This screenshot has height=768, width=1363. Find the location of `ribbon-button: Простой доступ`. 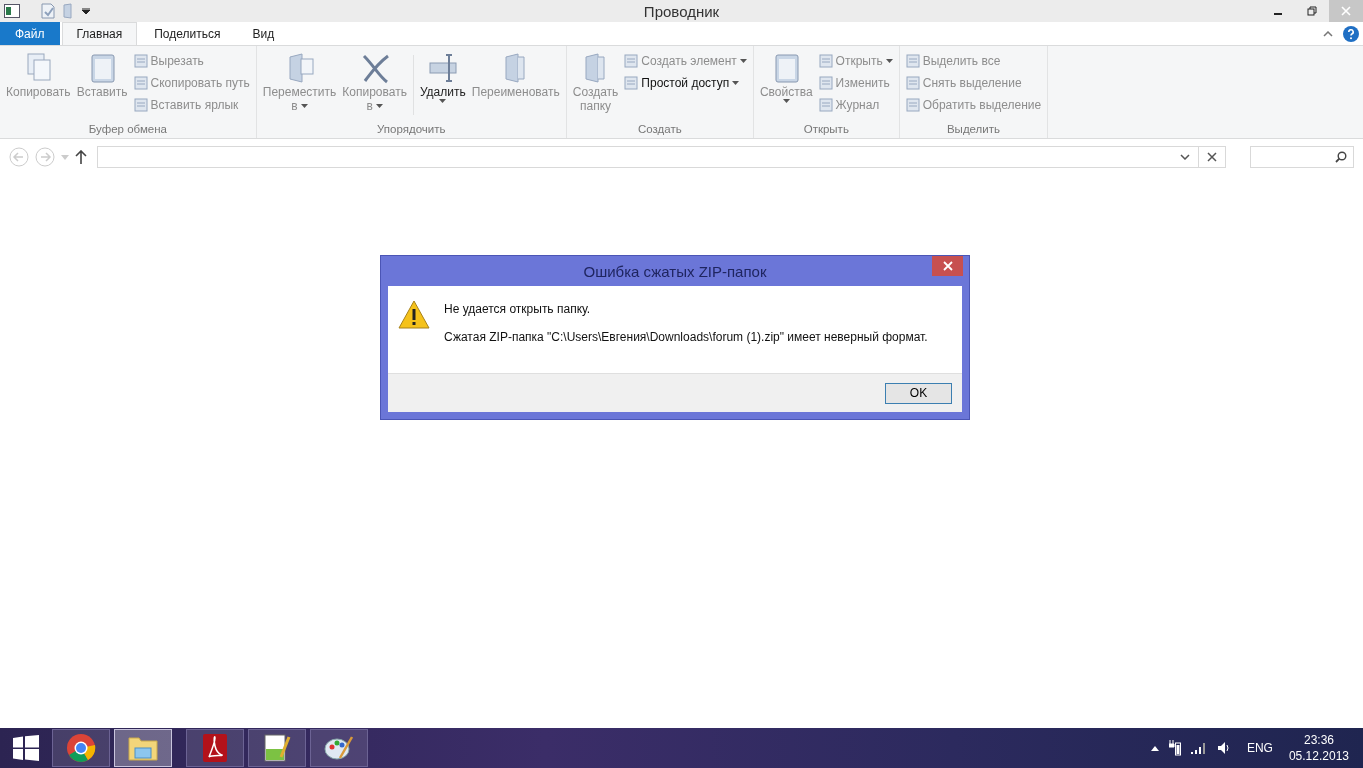

ribbon-button: Простой доступ is located at coordinates (685, 83).